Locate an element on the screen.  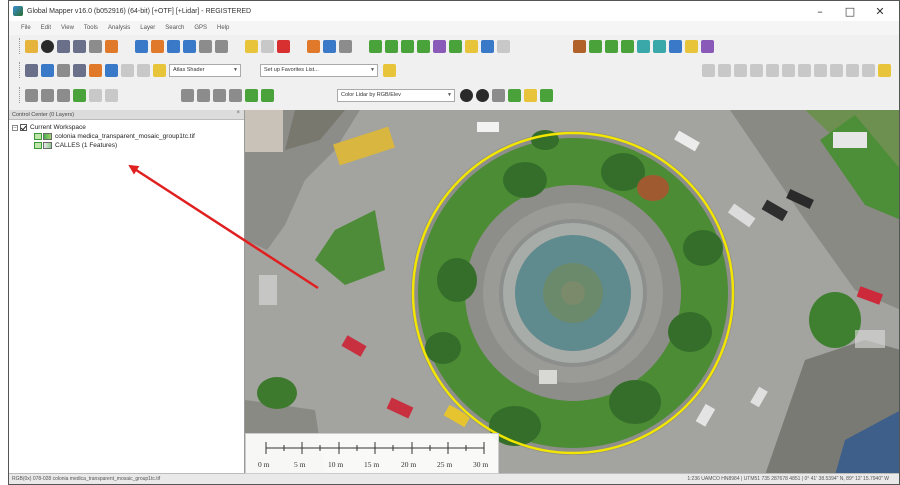
open-folder-icon is located at coordinates (31, 46).